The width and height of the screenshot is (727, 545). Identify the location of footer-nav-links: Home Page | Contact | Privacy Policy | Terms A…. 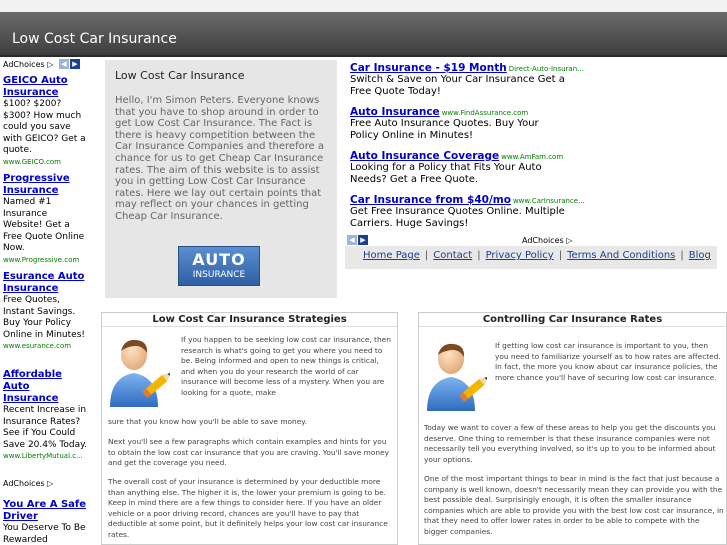
(537, 255).